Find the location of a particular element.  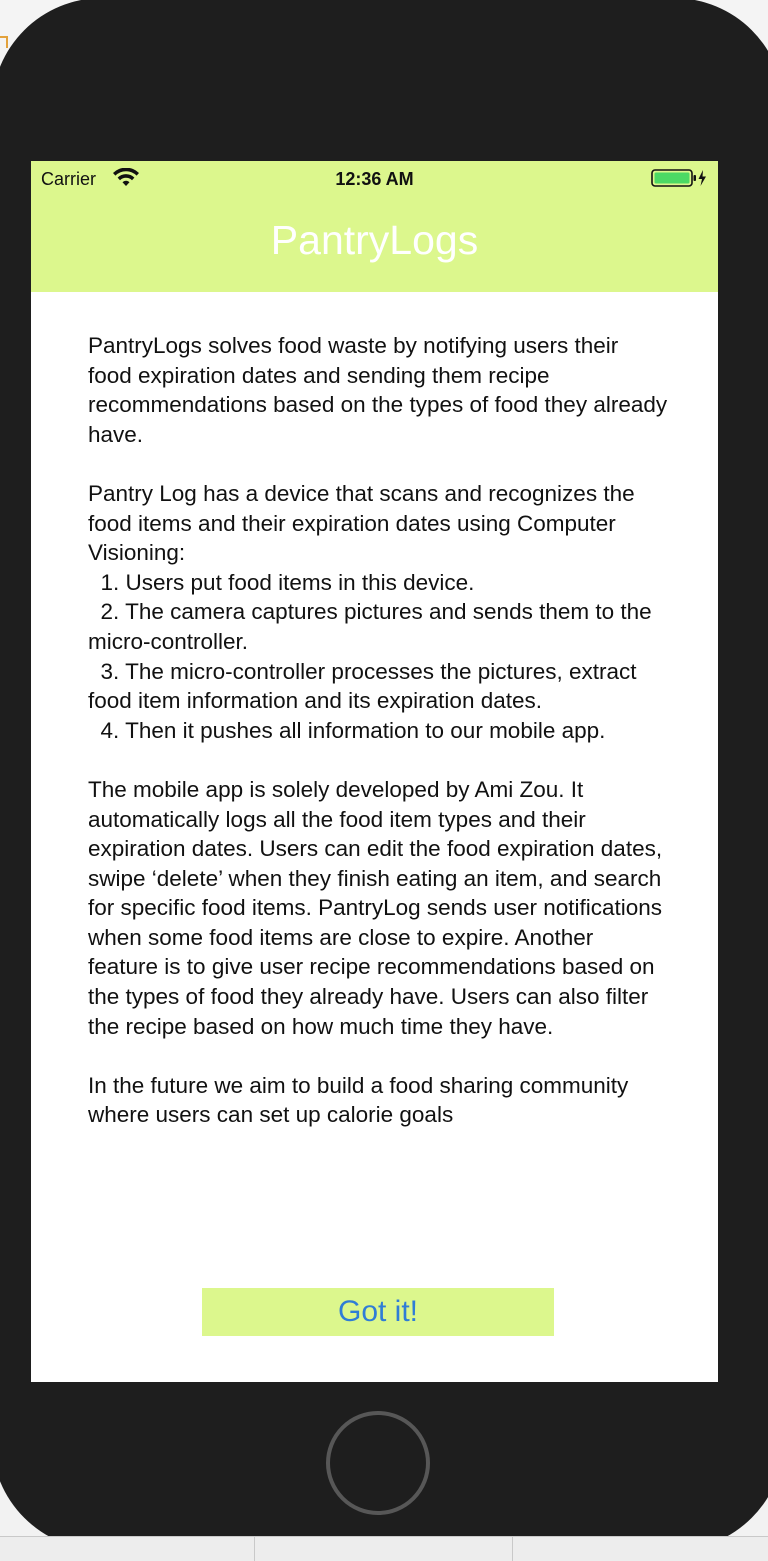

status-bar: Carrier 12:36 AM is located at coordinates (374, 179).